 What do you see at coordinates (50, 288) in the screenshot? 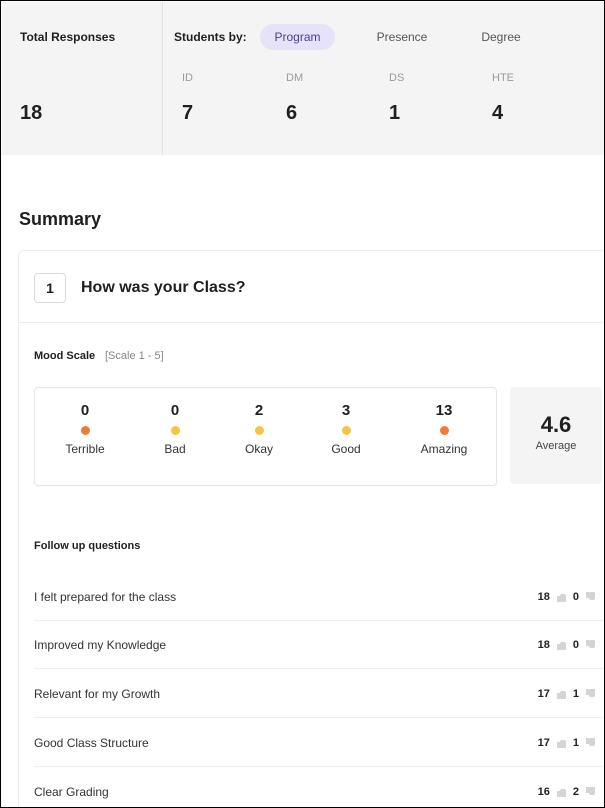
I see `question-number: 1` at bounding box center [50, 288].